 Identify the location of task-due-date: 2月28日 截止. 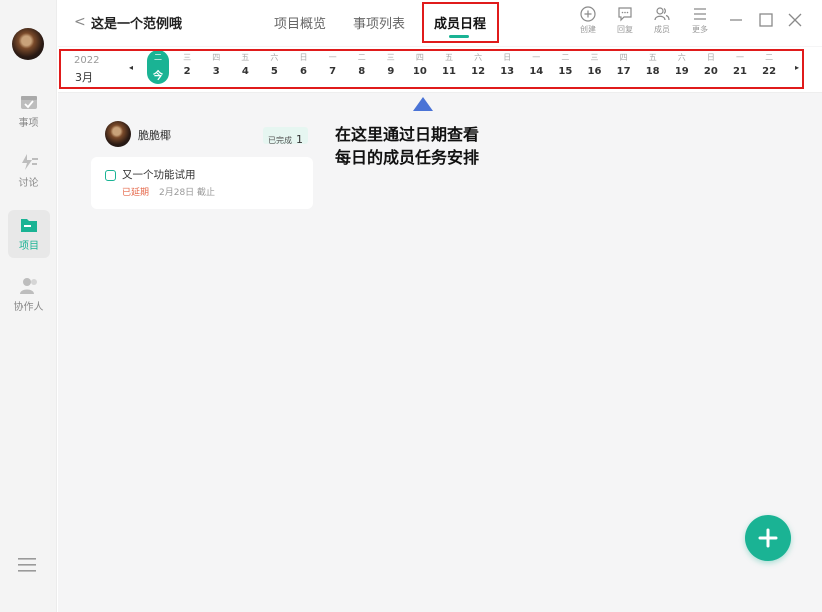
(187, 193).